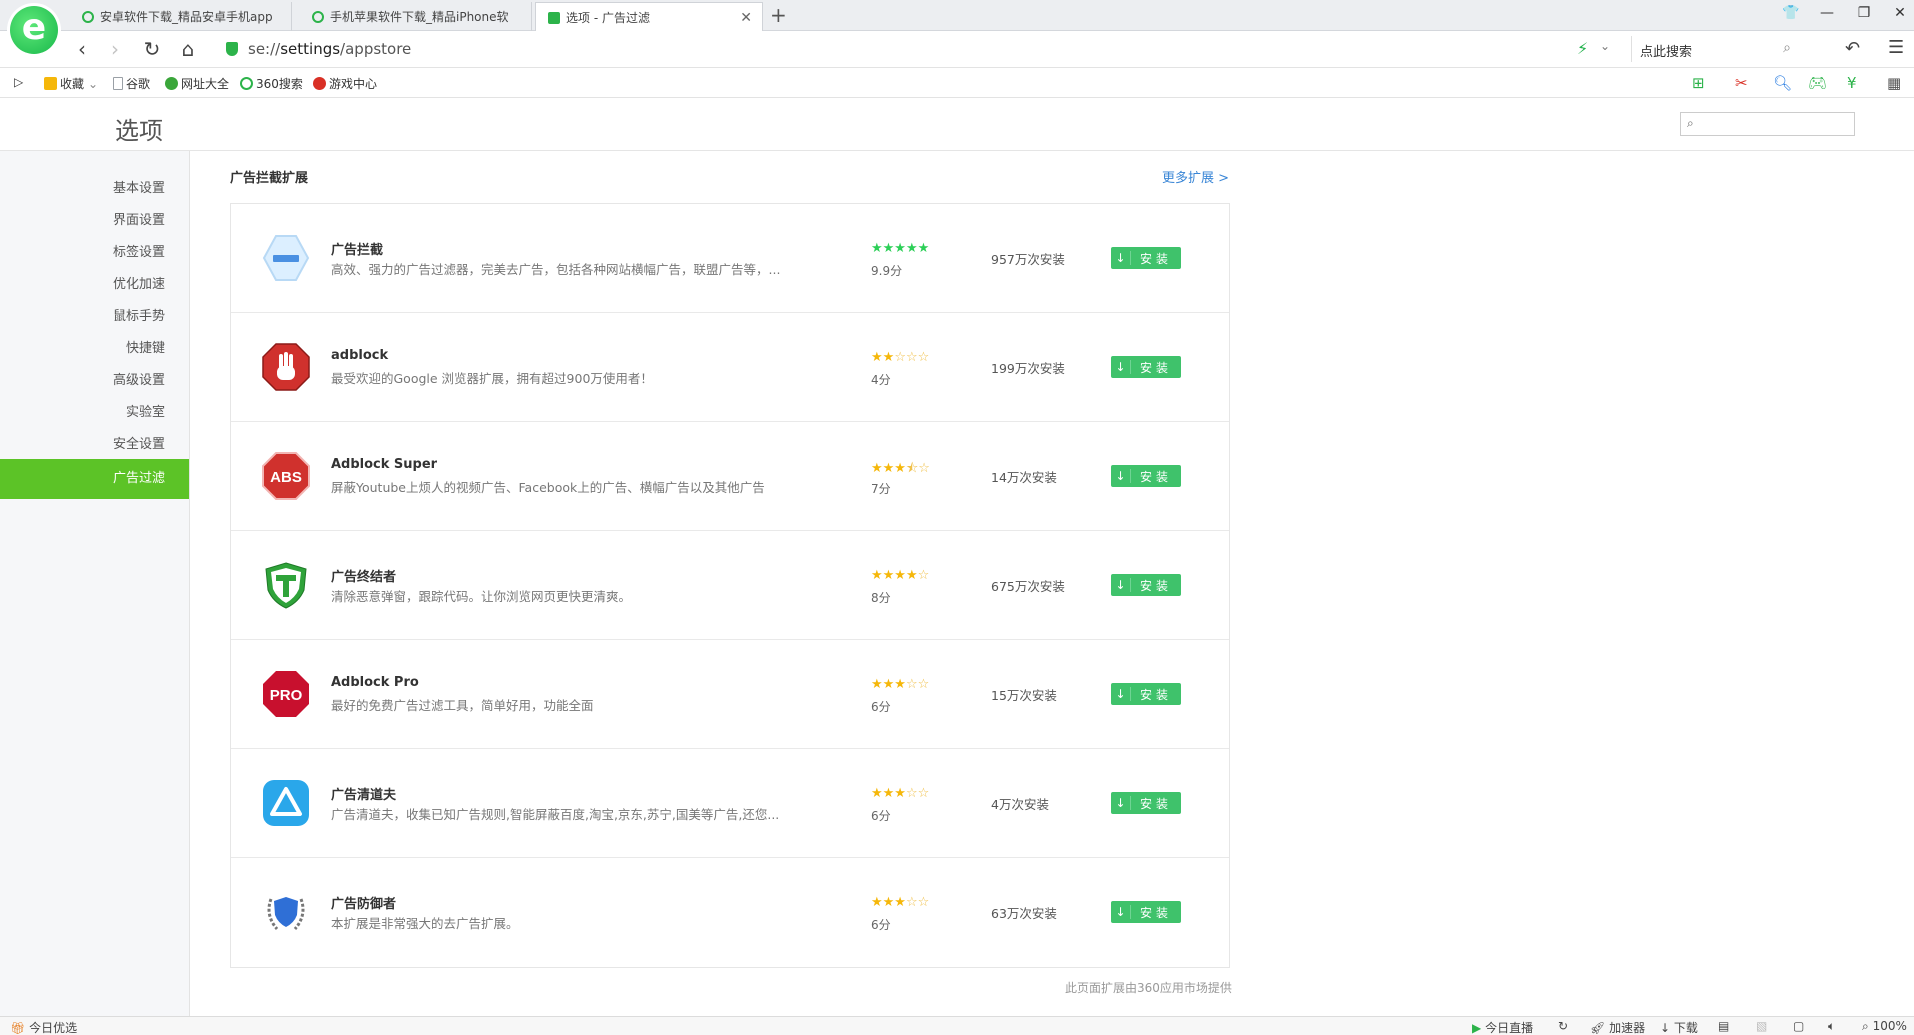 The width and height of the screenshot is (1914, 1035). What do you see at coordinates (139, 378) in the screenshot?
I see `sidebar-item-advanced: 高级设置` at bounding box center [139, 378].